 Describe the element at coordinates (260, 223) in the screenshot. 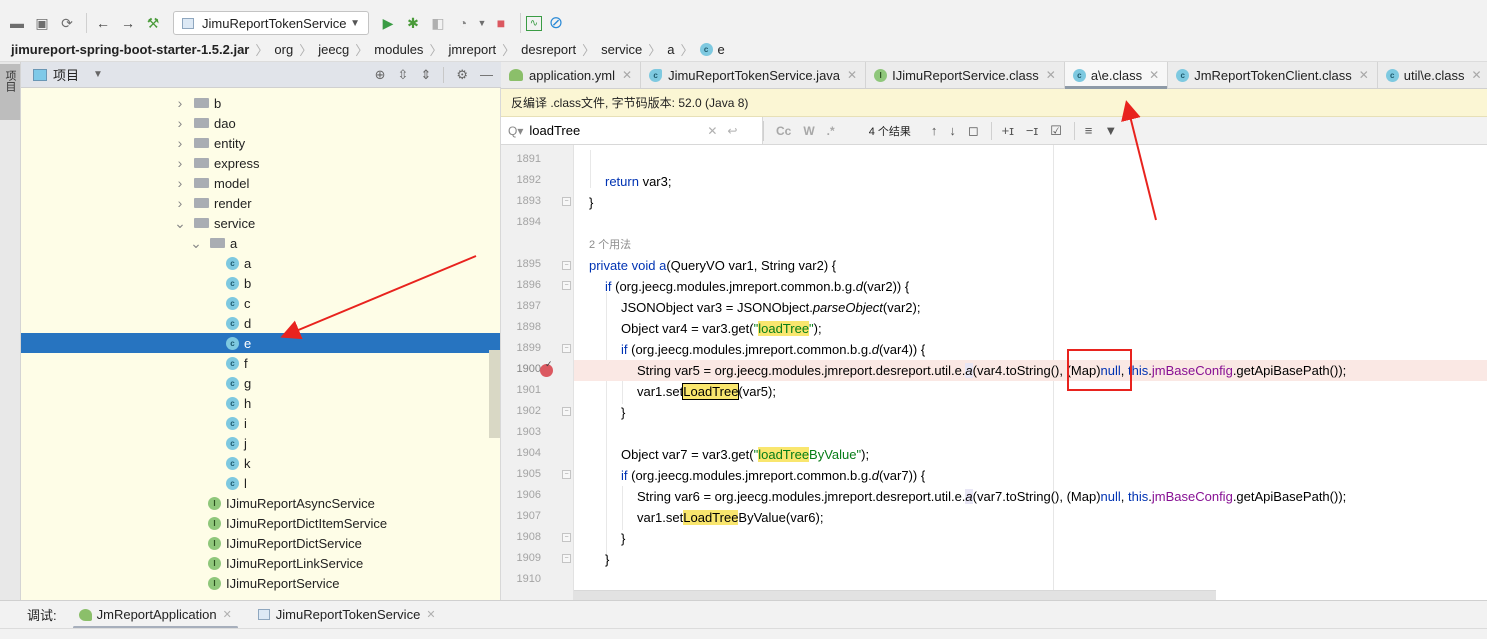

I see `tree-item-folder: ⌄ service` at that location.